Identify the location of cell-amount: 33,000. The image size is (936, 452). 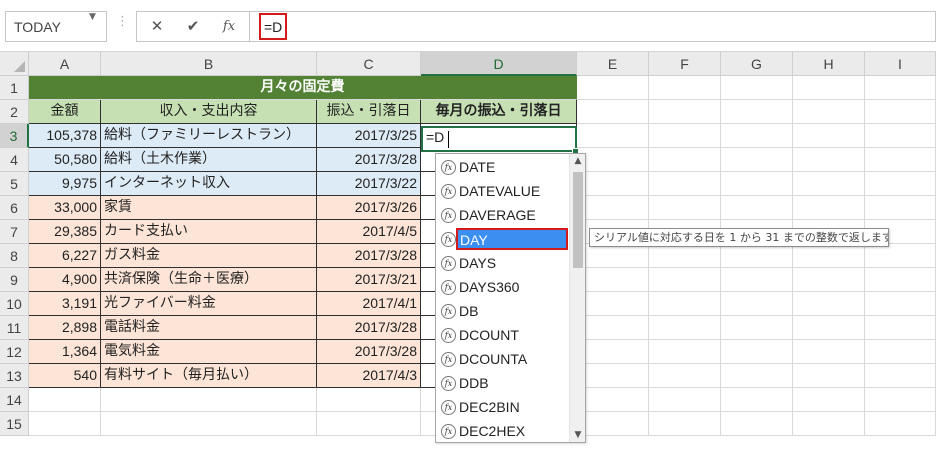
(65, 208).